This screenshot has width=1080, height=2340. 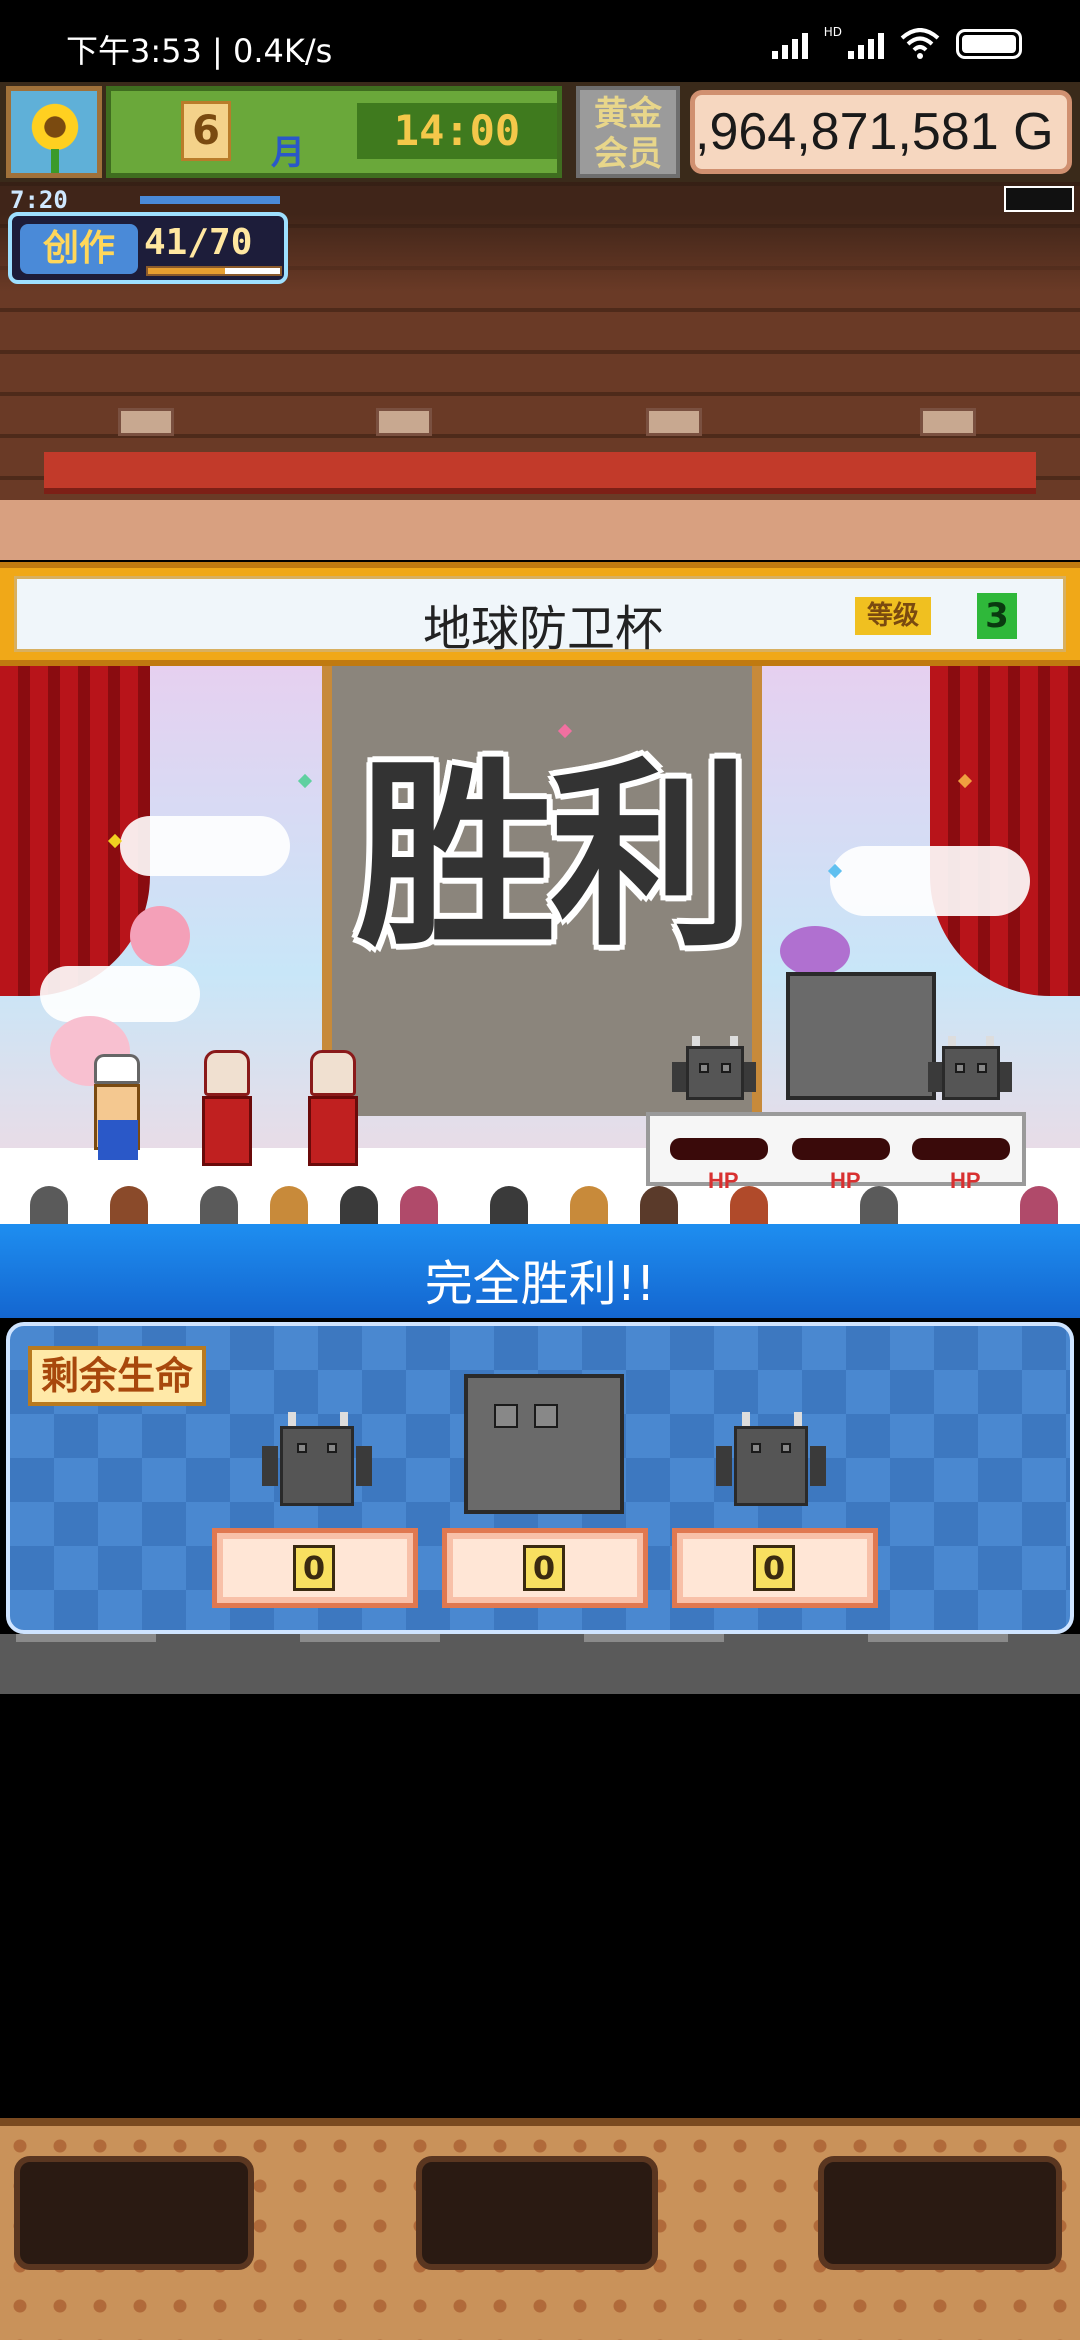 What do you see at coordinates (457, 131) in the screenshot?
I see `game-clock: 14:00` at bounding box center [457, 131].